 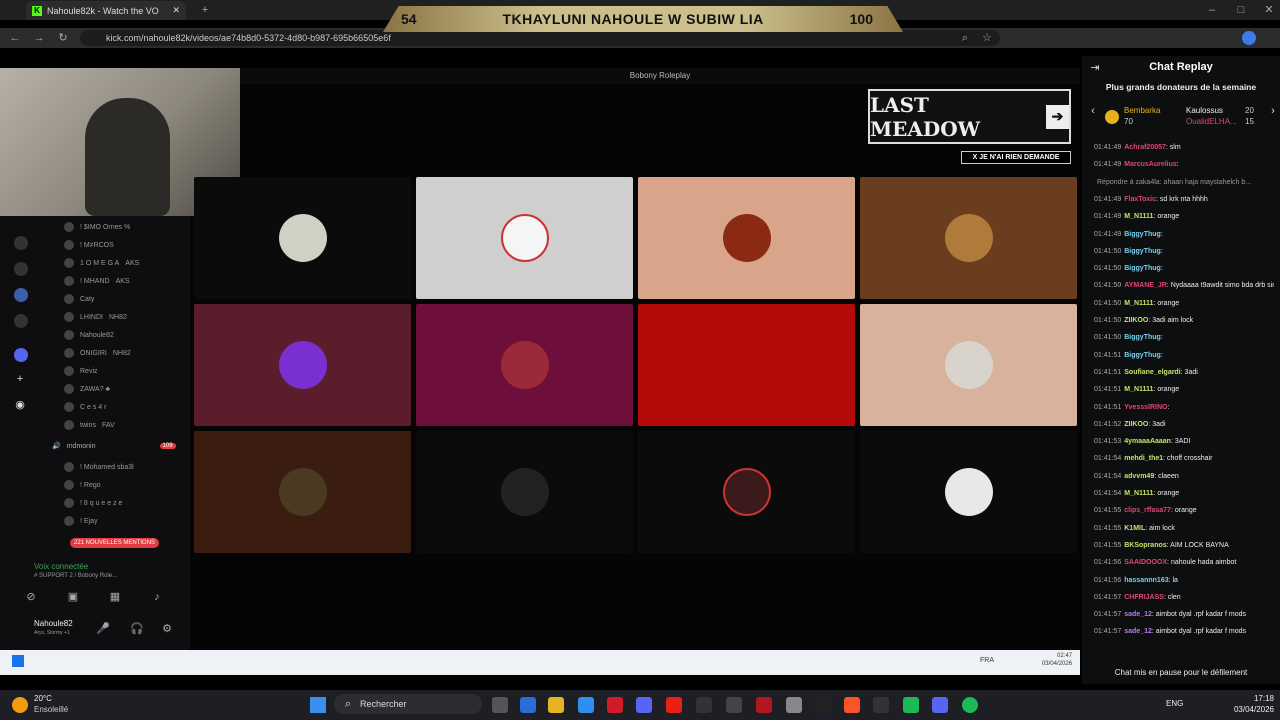 I want to click on member-item: ! MHAND AKS, so click(x=97, y=281).